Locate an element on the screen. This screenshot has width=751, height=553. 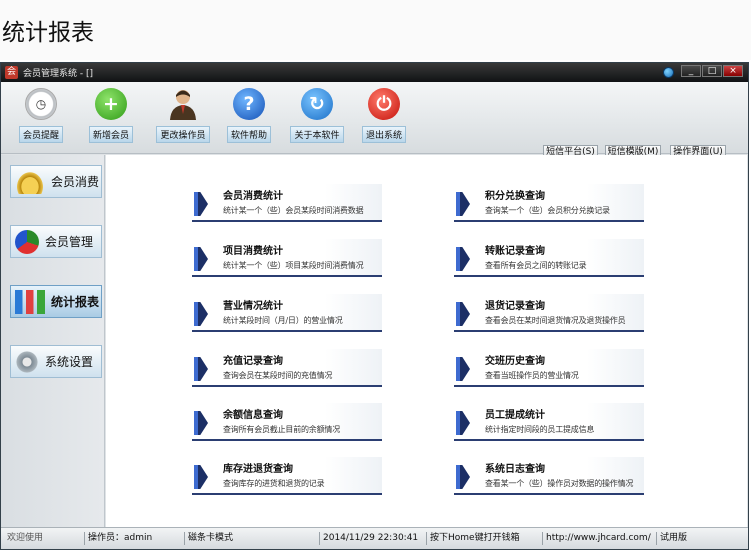
change-operator-button: 更改操作员 is located at coordinates (183, 118).